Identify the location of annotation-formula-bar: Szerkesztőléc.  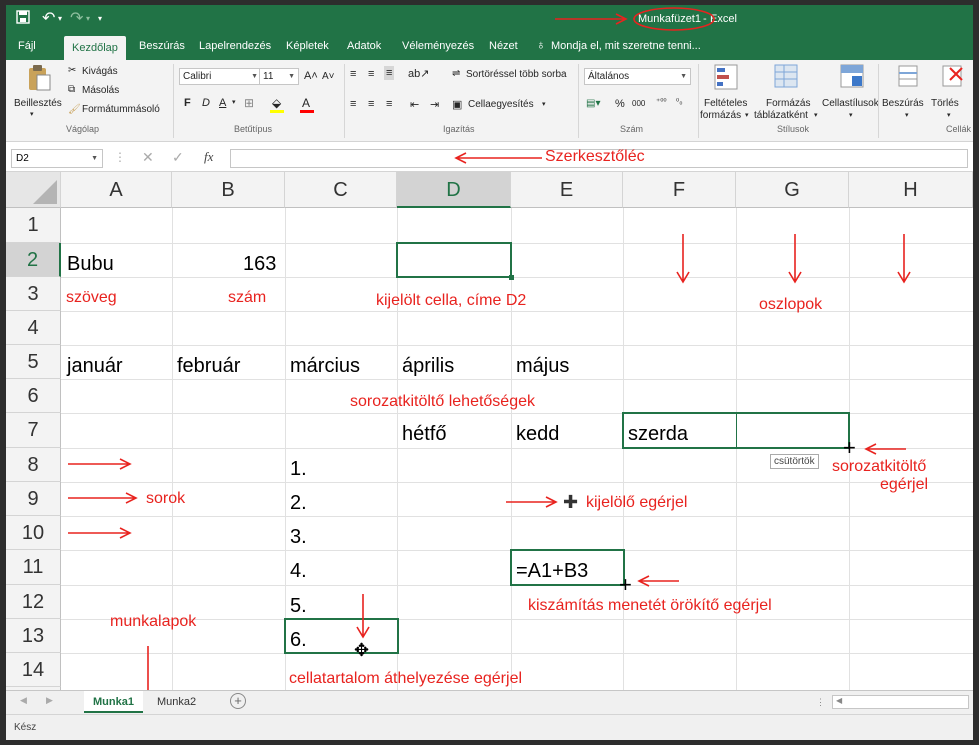
(595, 156).